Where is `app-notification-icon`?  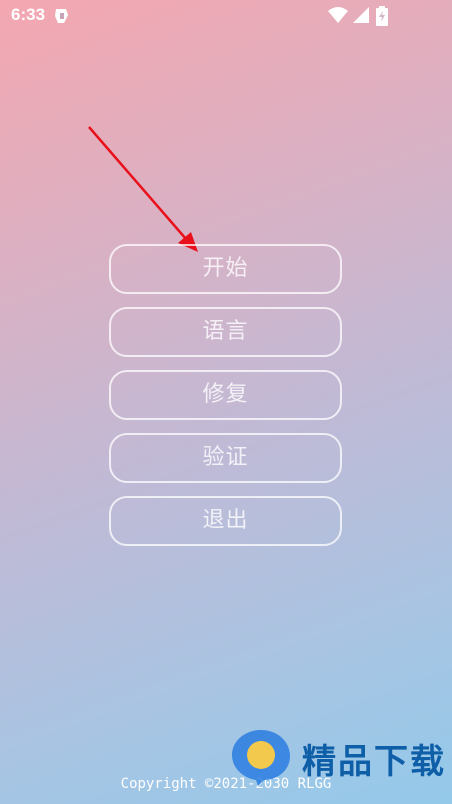 app-notification-icon is located at coordinates (62, 16).